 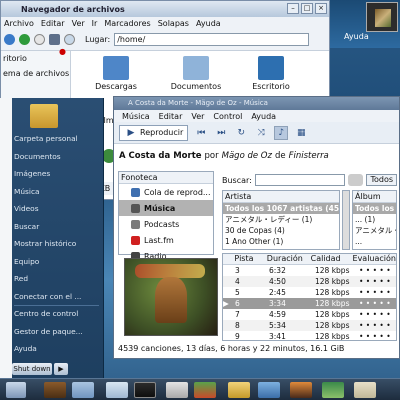 I want to click on previous-icon: ⏮, so click(x=201, y=133).